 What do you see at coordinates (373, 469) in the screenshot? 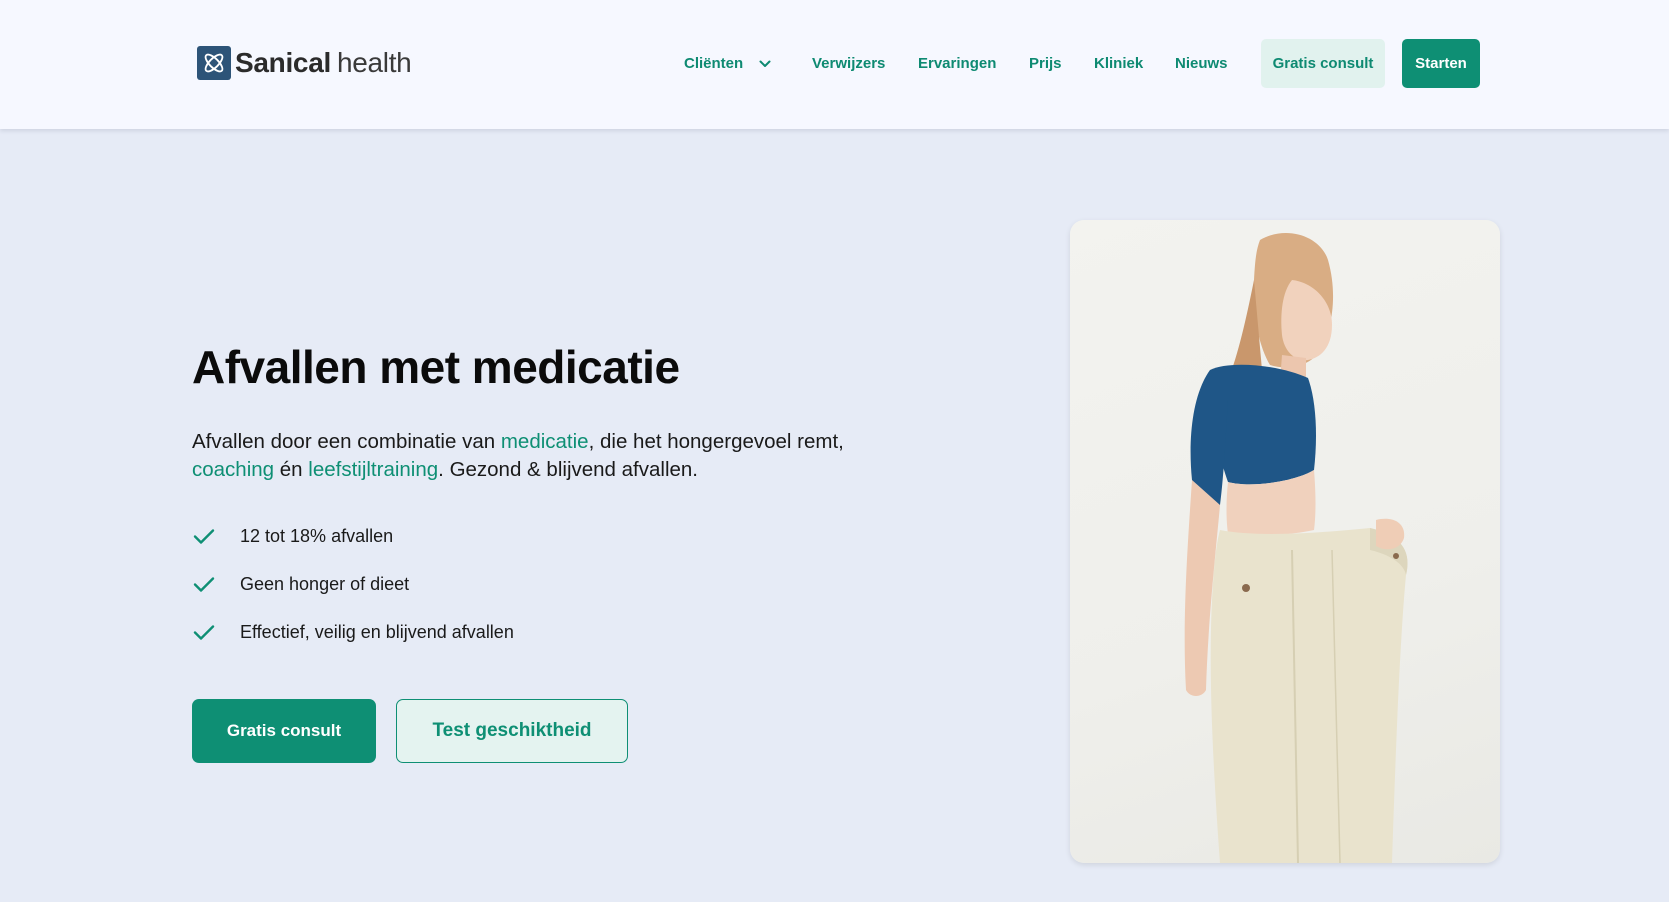
I see `link-leefstijltraining: leefstijltraining` at bounding box center [373, 469].